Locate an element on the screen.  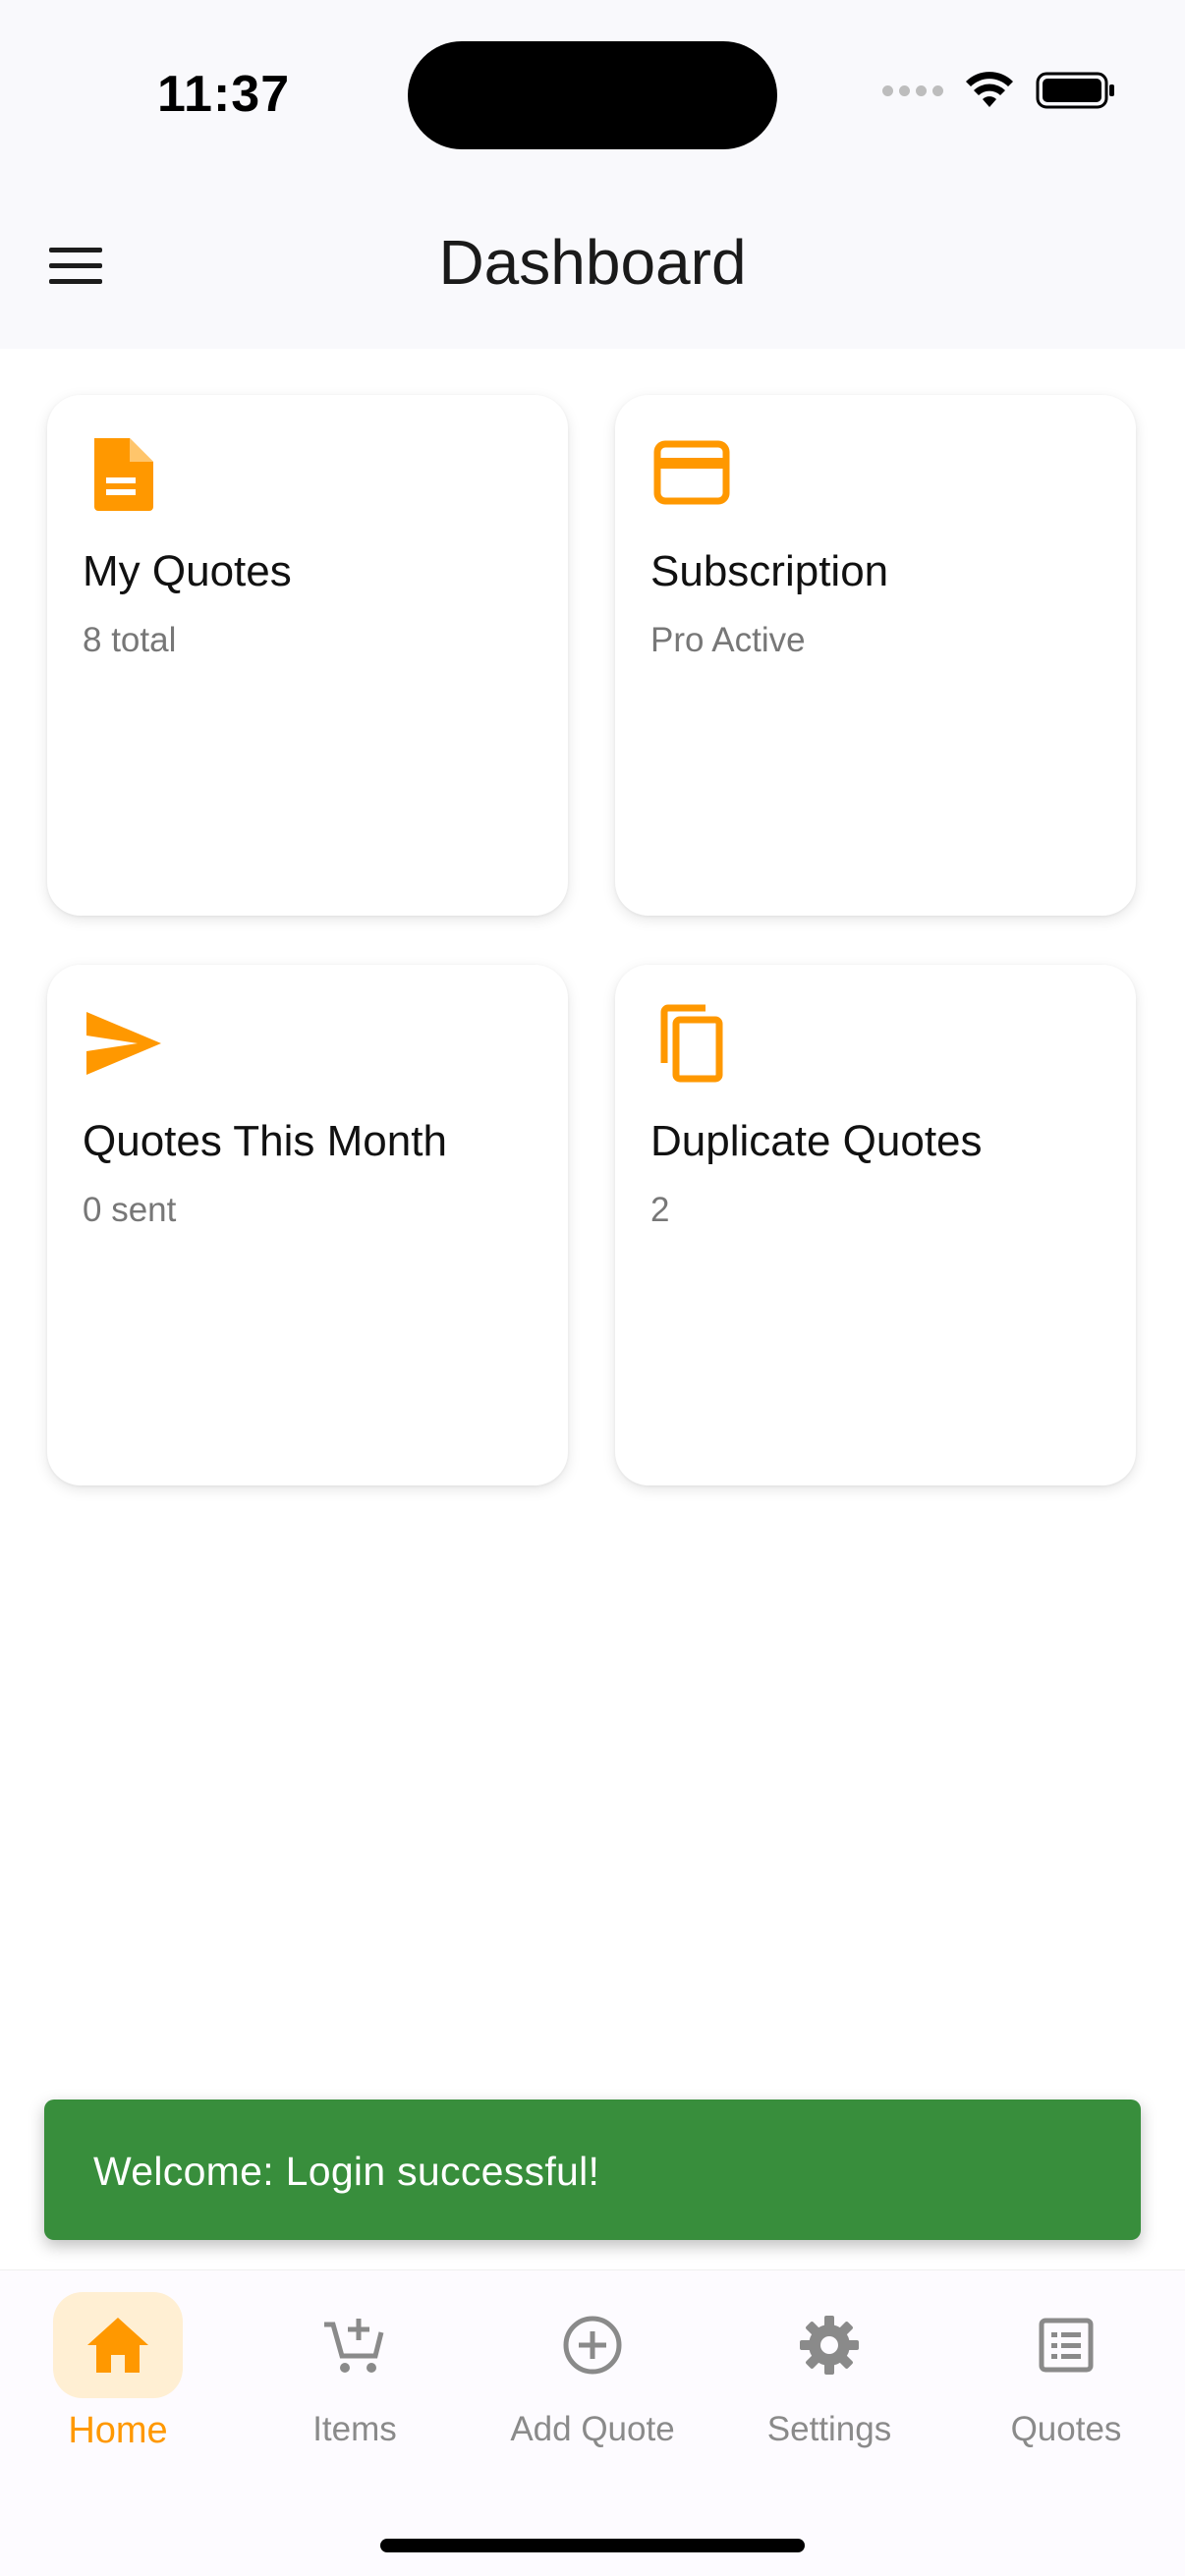
nav-label: Home is located at coordinates (118, 2430).